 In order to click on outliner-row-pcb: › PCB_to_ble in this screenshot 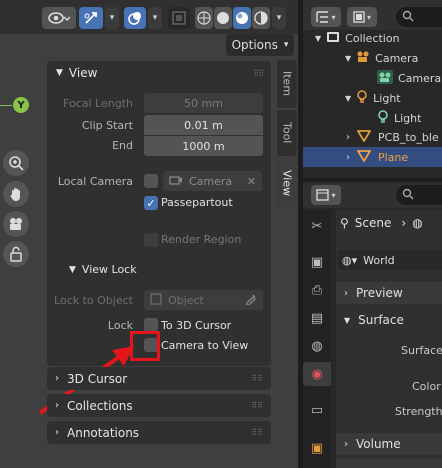, I will do `click(372, 137)`.